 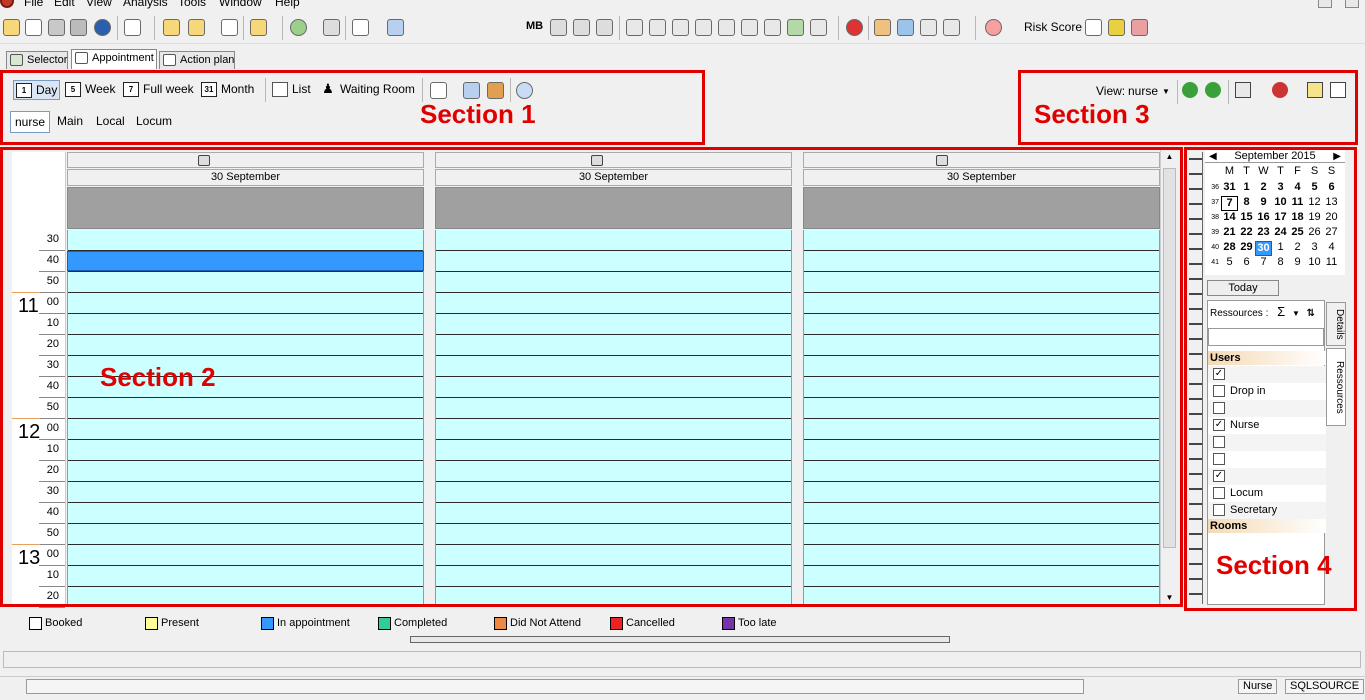 What do you see at coordinates (1116, 27) in the screenshot?
I see `heart-icon` at bounding box center [1116, 27].